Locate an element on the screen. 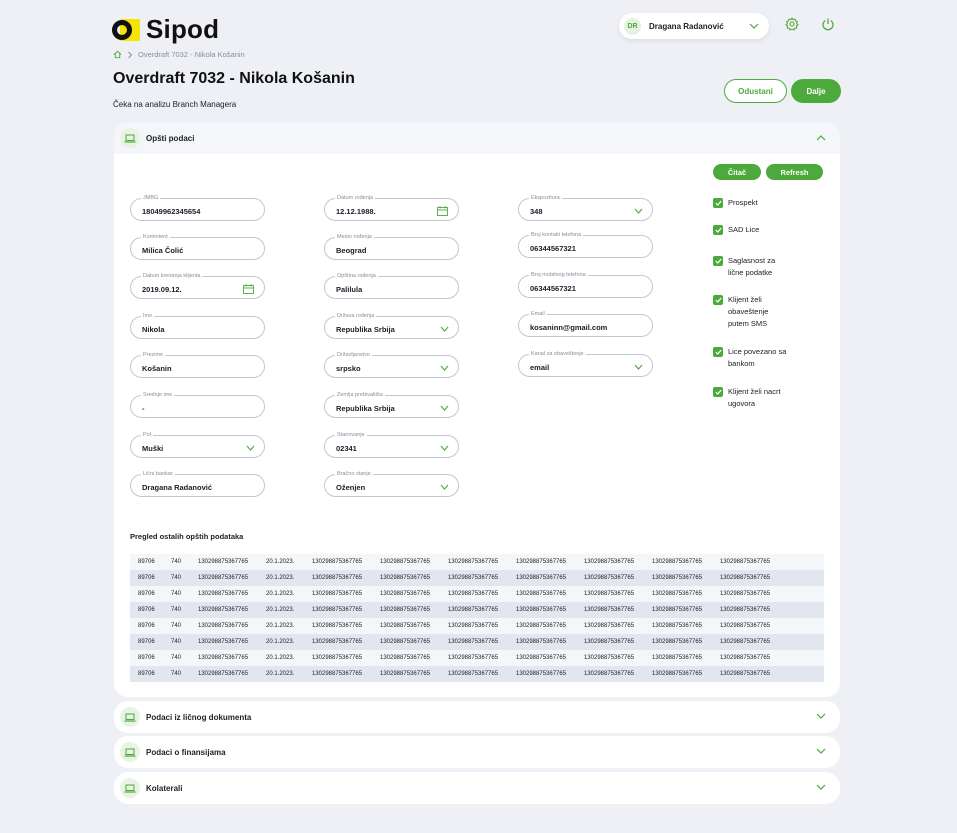  broj-mobilnog-field: Broj mobilnog telefona 06344567321 is located at coordinates (585, 284).